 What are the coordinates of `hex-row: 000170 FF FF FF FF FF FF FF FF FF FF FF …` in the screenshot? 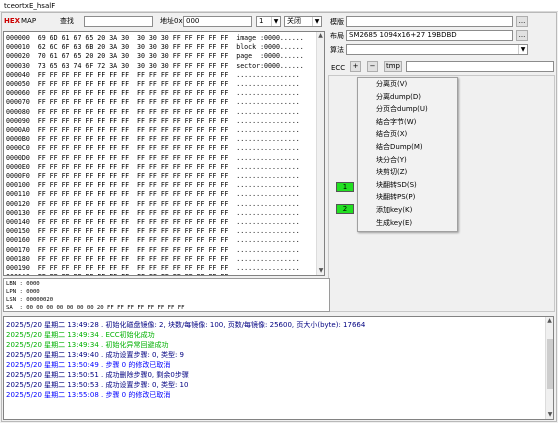 It's located at (165, 250).